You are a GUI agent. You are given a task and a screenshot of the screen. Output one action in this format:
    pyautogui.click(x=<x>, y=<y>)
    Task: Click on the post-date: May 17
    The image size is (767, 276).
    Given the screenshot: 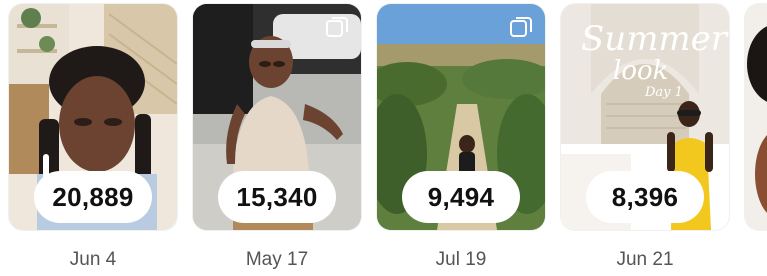 What is the action you would take?
    pyautogui.click(x=277, y=259)
    